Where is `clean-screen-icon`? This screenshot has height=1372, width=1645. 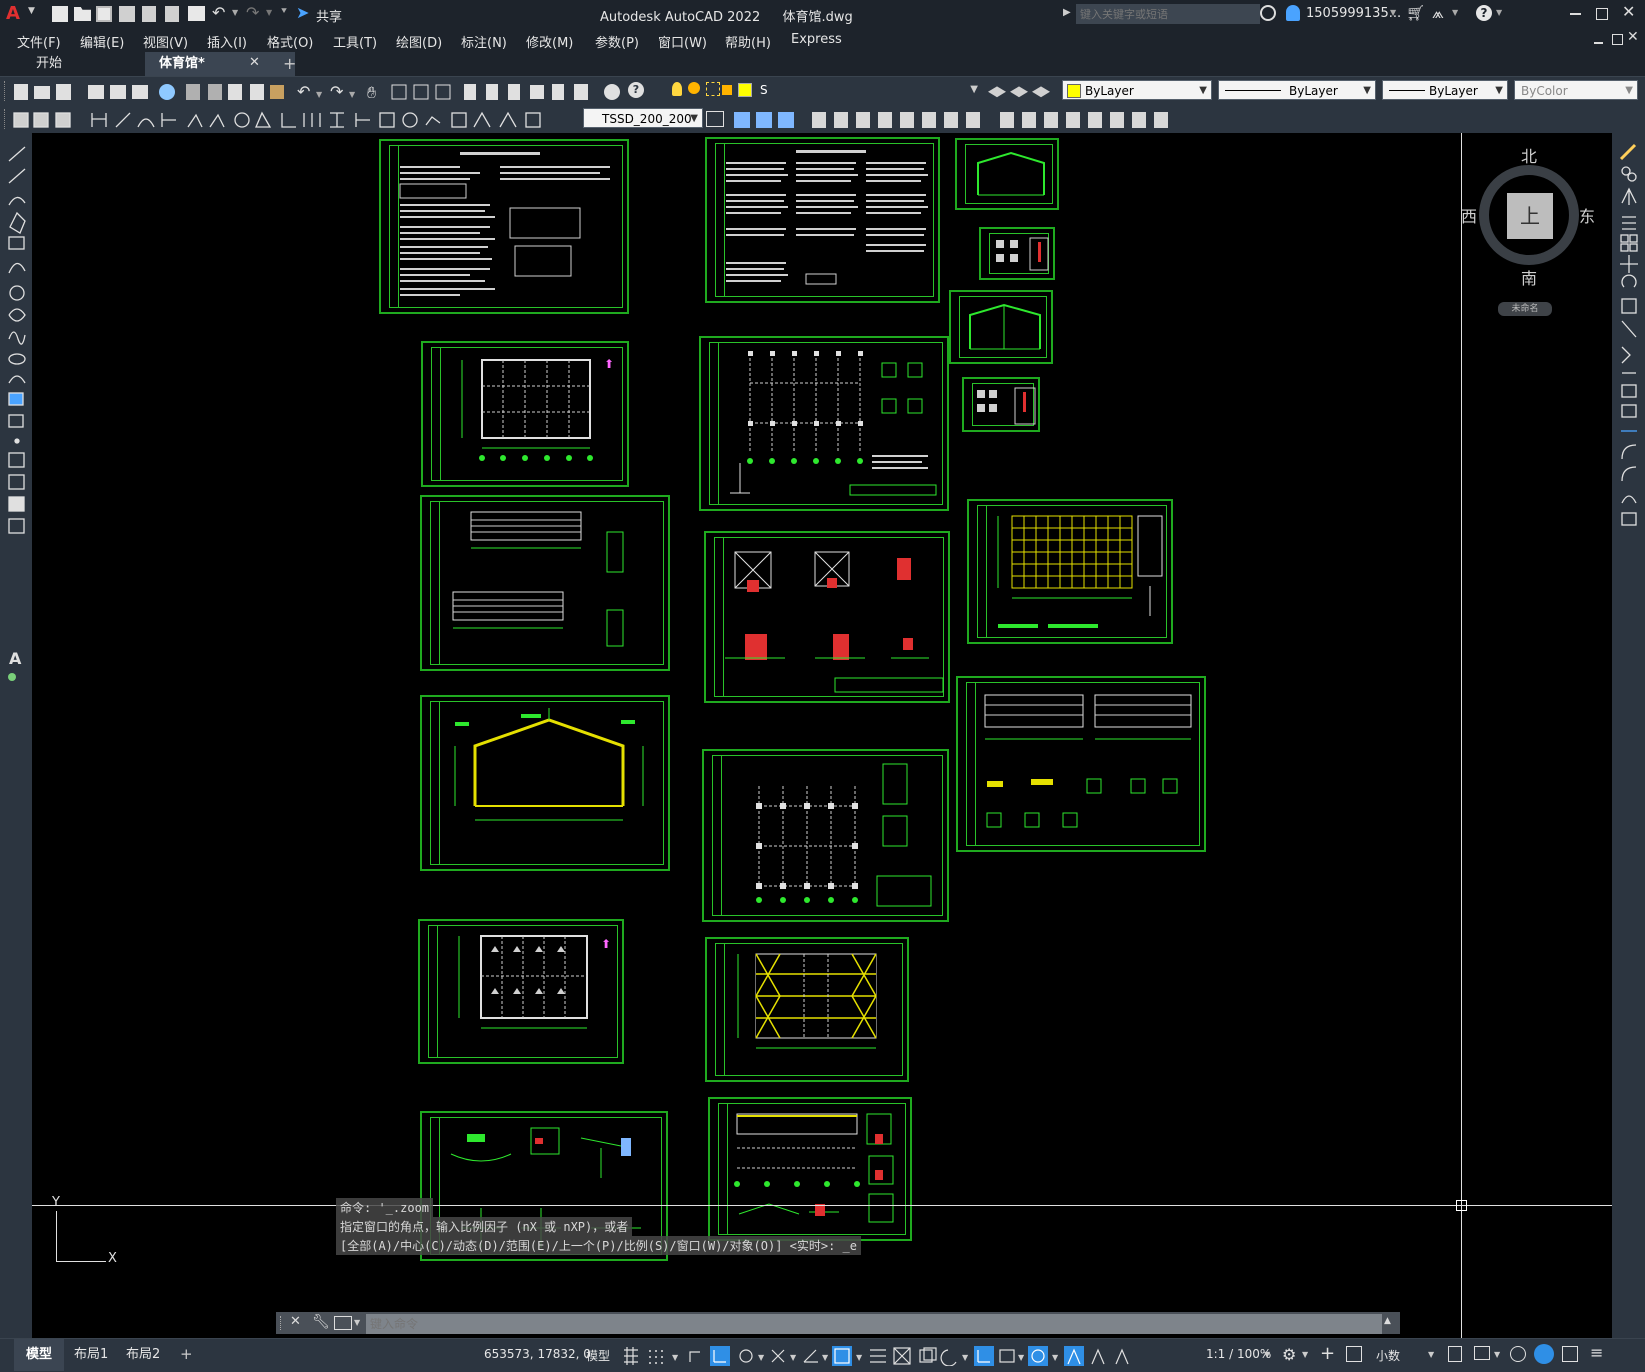
clean-screen-icon is located at coordinates (1570, 1354).